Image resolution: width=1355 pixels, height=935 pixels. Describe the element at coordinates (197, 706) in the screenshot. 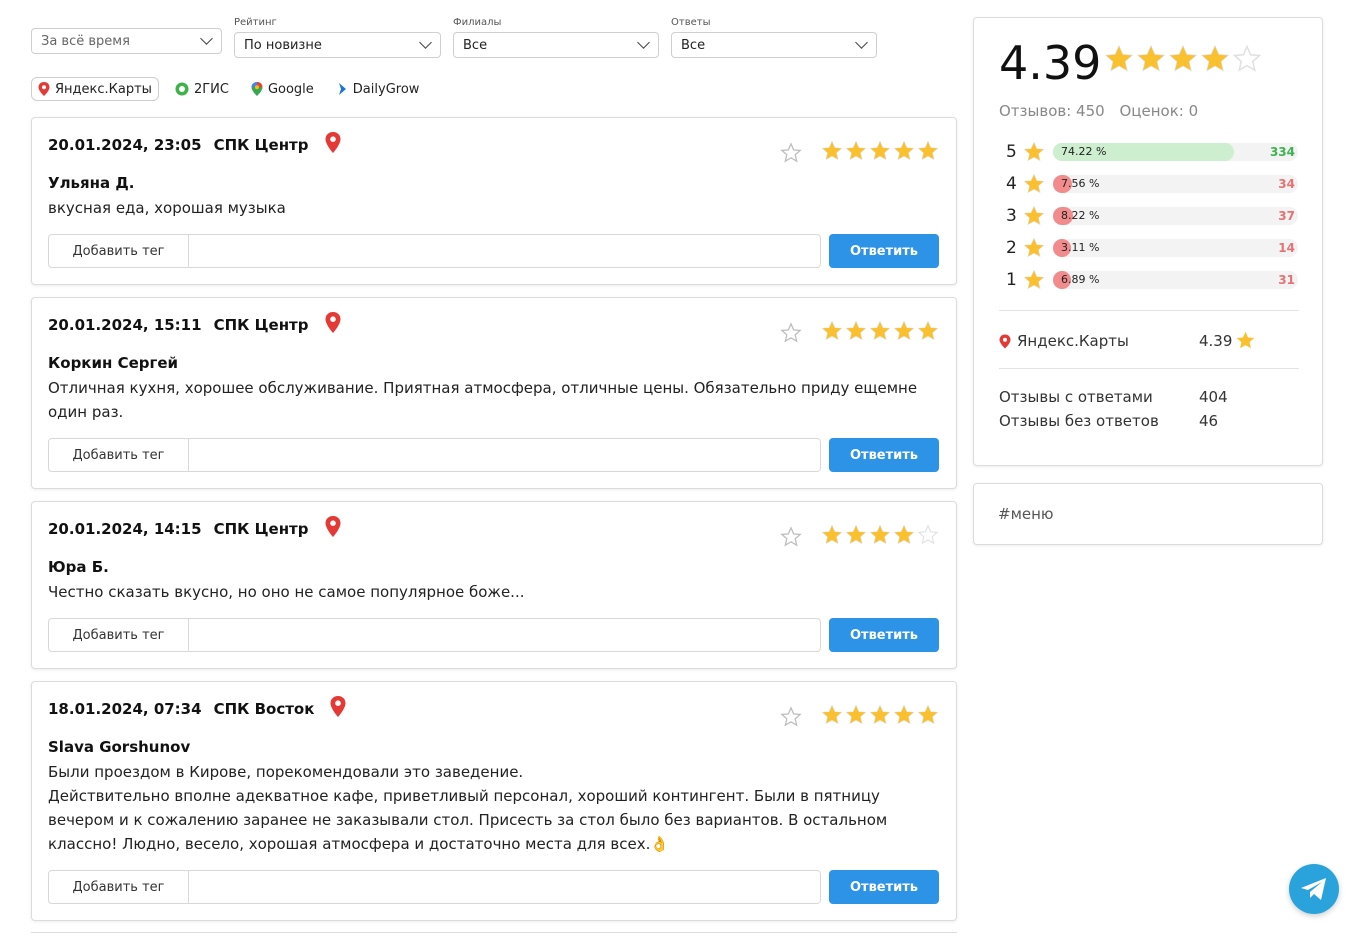

I see `review-header: 18.01.2024, 07:34 СПК Восток` at that location.